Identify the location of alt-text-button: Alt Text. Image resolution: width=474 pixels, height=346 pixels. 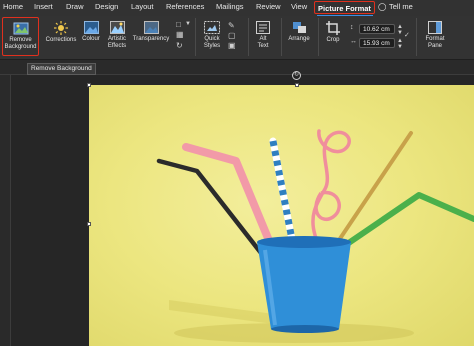
(263, 35).